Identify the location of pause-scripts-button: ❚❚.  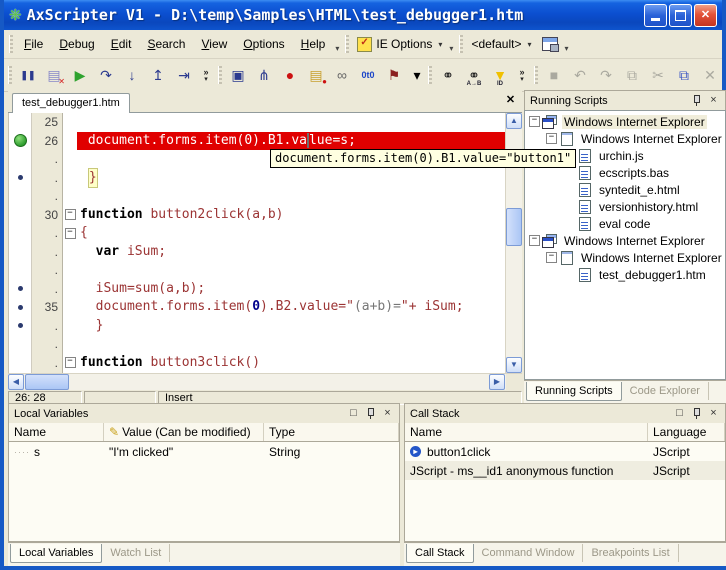
(28, 75).